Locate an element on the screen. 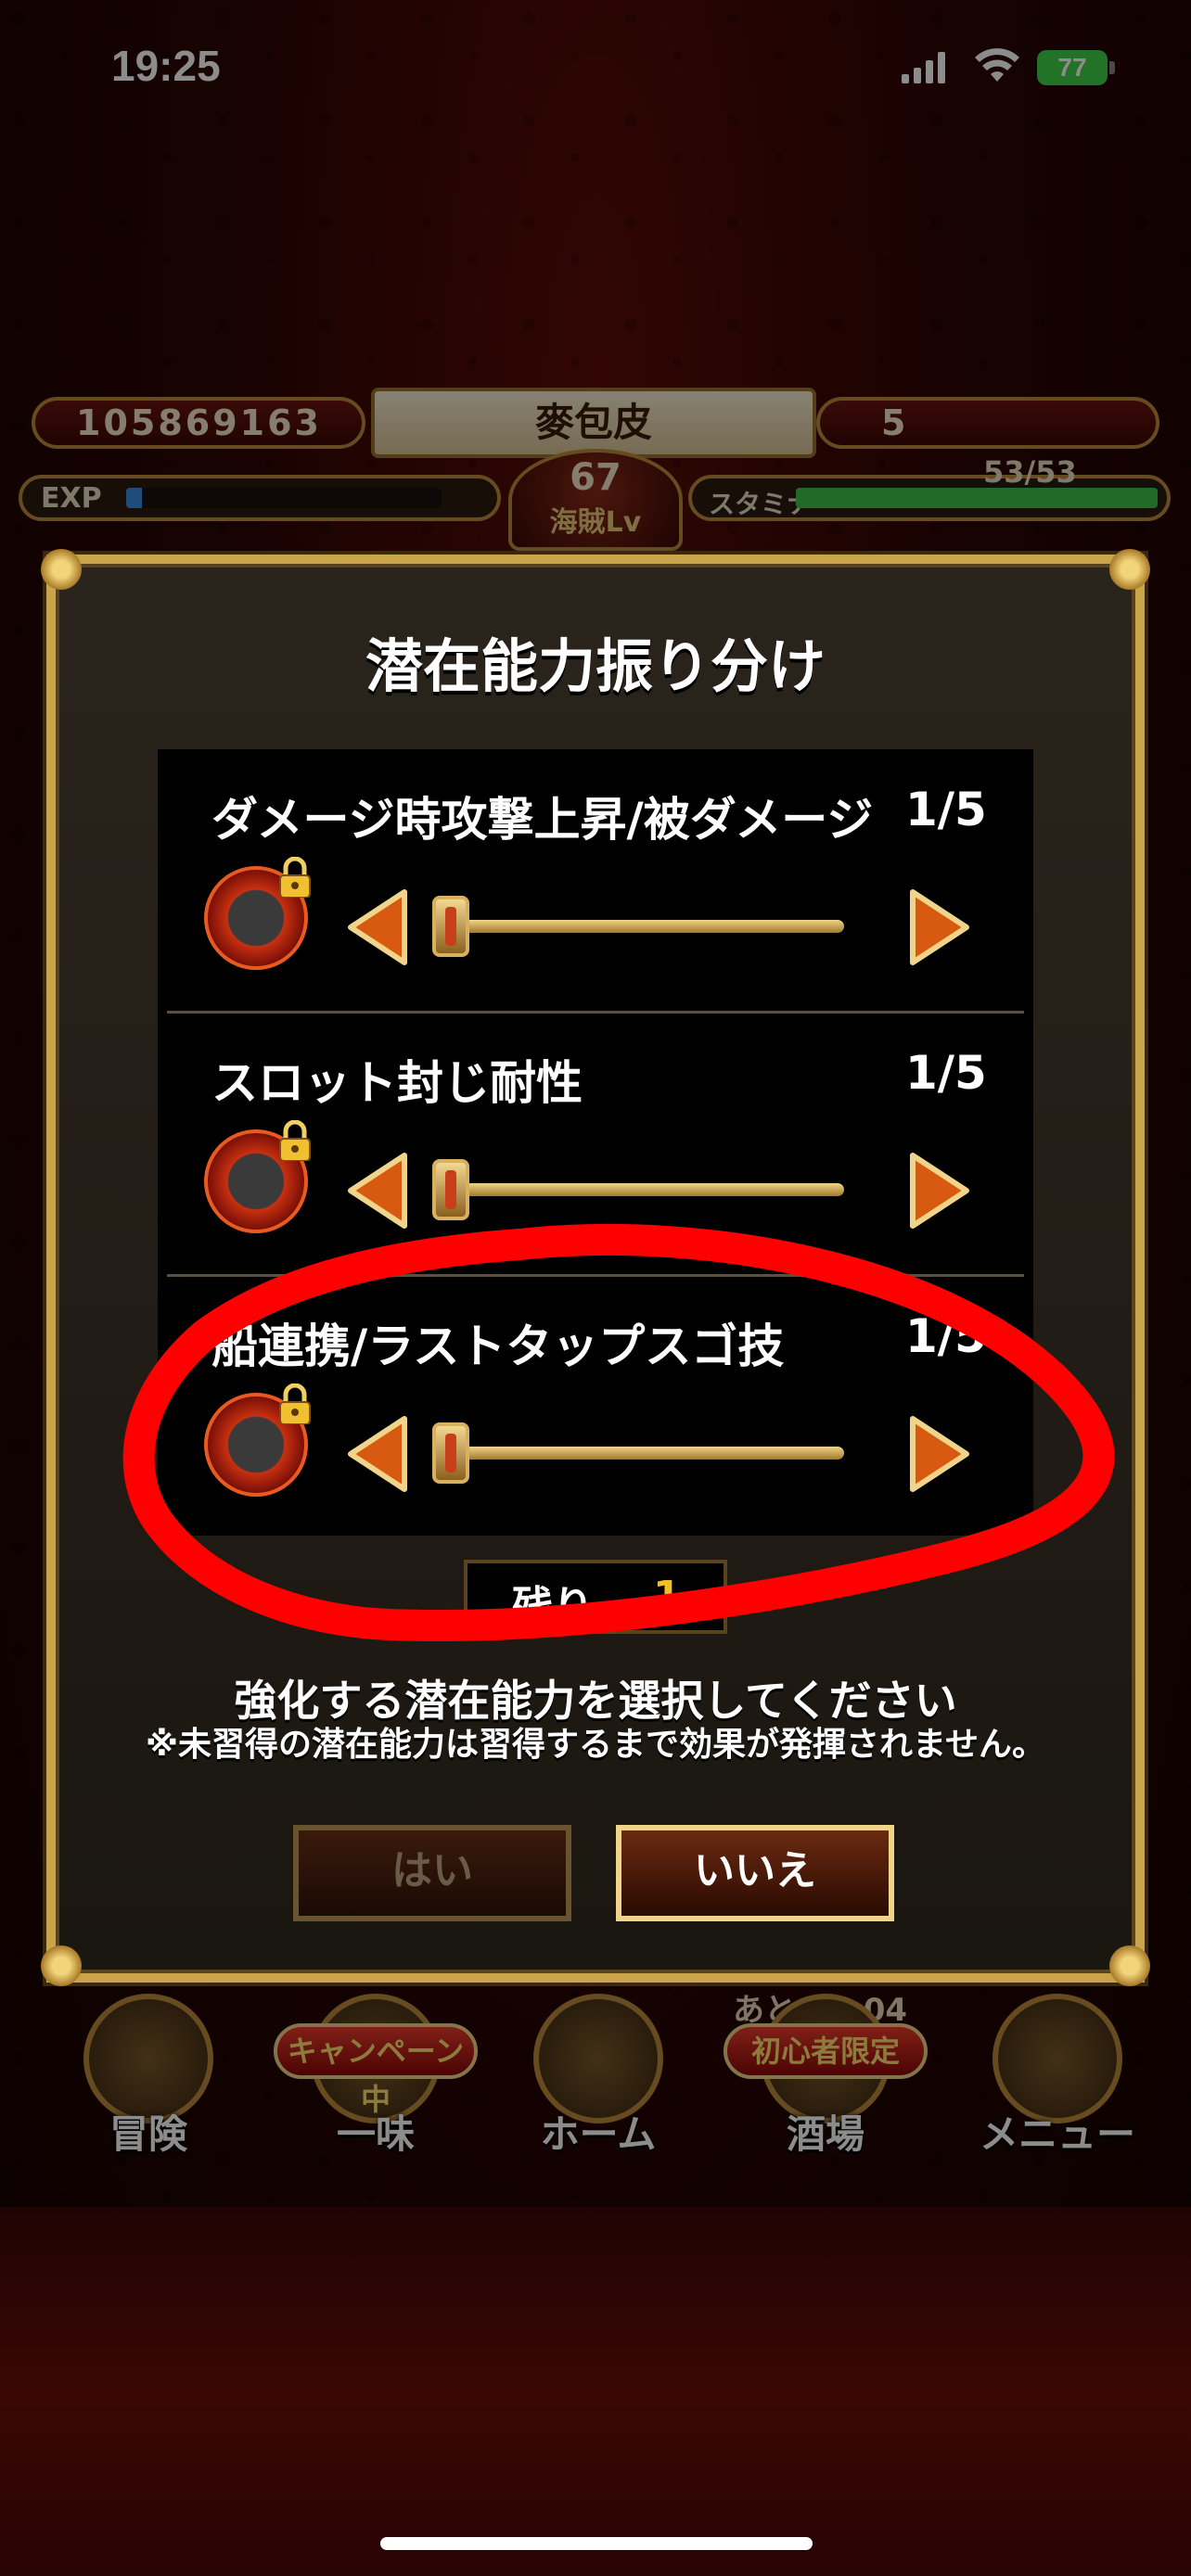  remaining-value: 1 is located at coordinates (667, 1597).